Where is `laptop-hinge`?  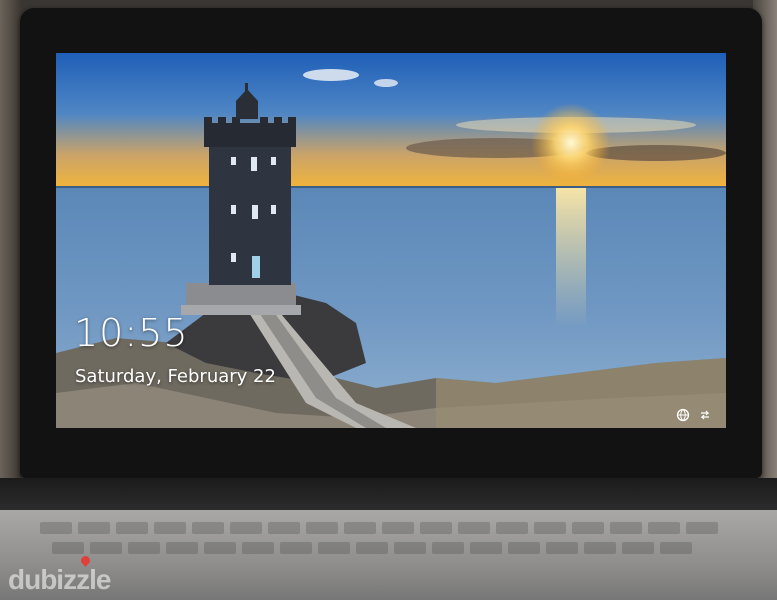
laptop-hinge is located at coordinates (388, 494).